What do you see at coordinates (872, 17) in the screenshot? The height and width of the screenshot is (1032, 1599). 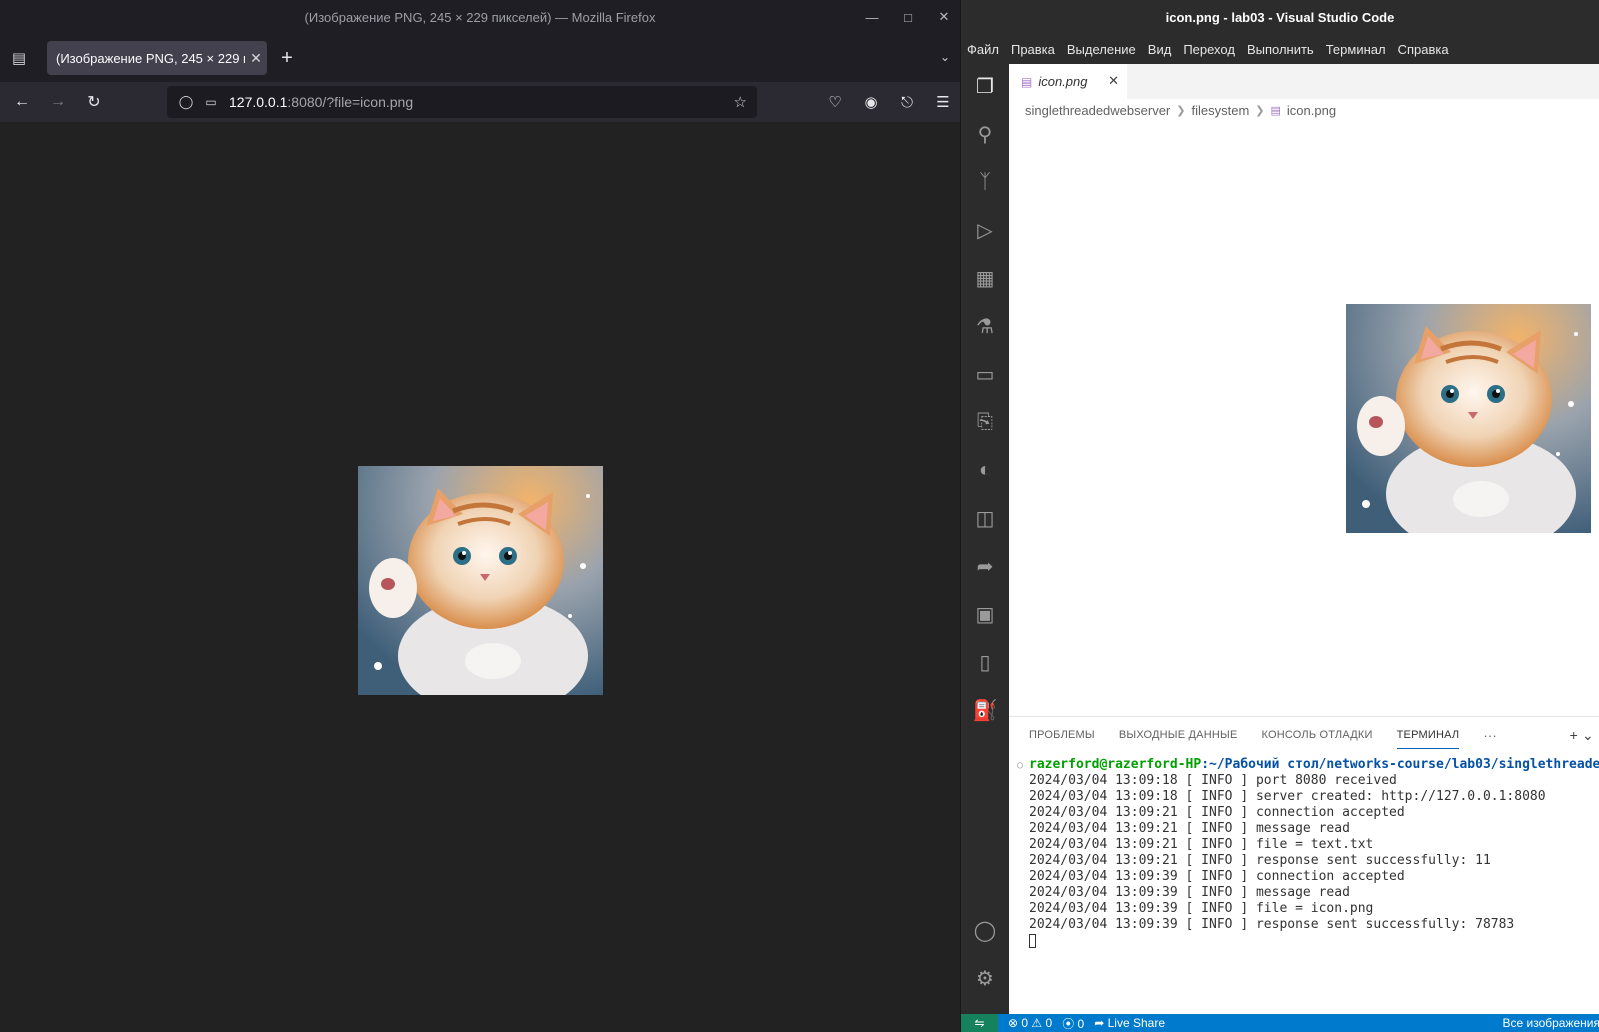 I see `minimize-icon: —` at bounding box center [872, 17].